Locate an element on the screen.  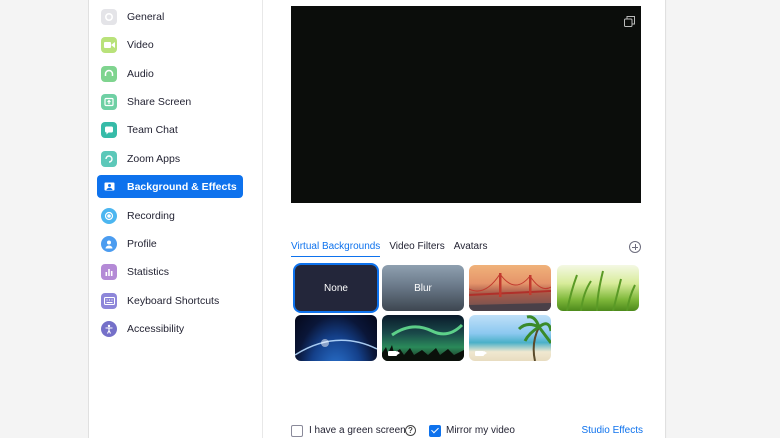
thumb-label: None is located at coordinates (336, 288).